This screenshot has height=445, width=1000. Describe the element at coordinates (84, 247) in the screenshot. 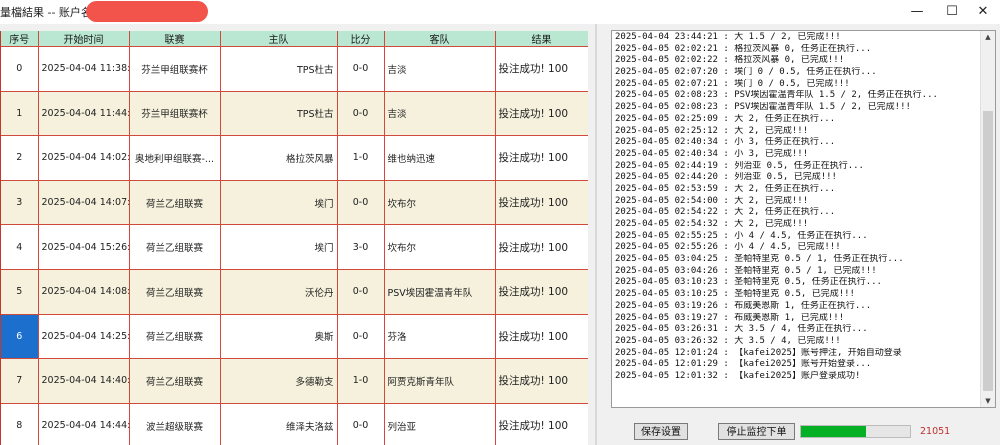

I see `row-start-time: 2025-04-04 15:26:26` at that location.